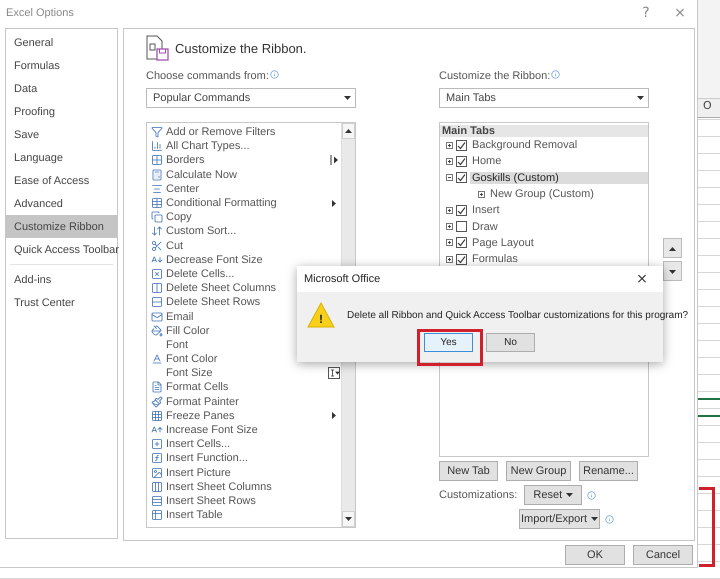  What do you see at coordinates (156, 458) in the screenshot?
I see `function-icon` at bounding box center [156, 458].